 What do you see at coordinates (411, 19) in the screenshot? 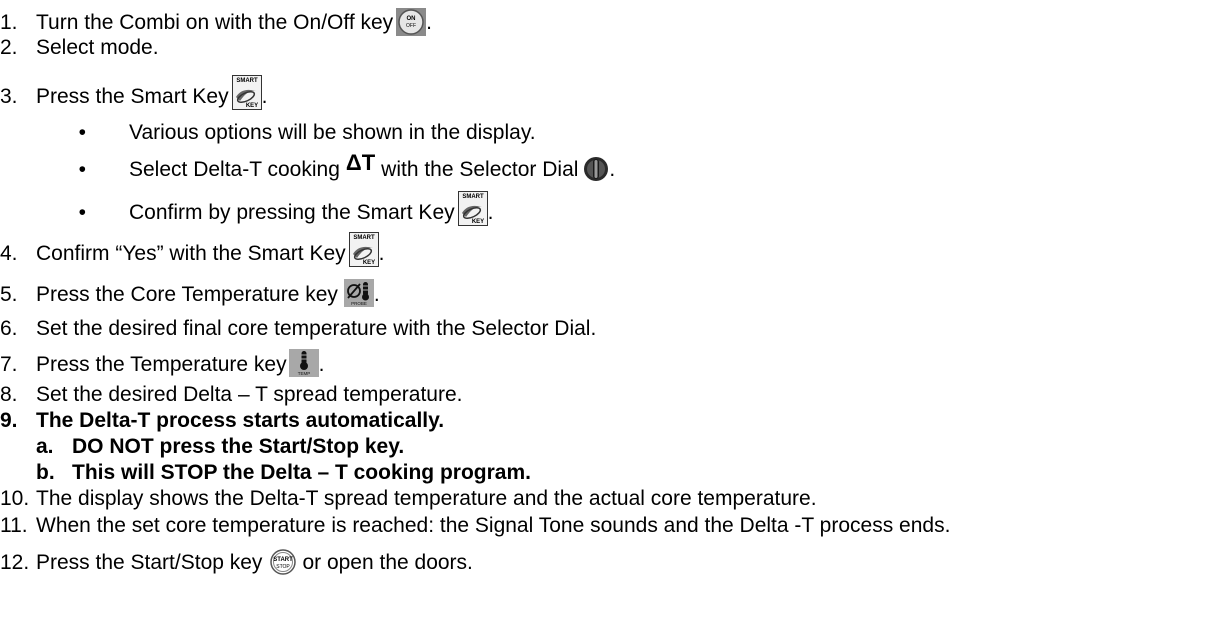
I see `on-off-key-label-top: ON` at bounding box center [411, 19].